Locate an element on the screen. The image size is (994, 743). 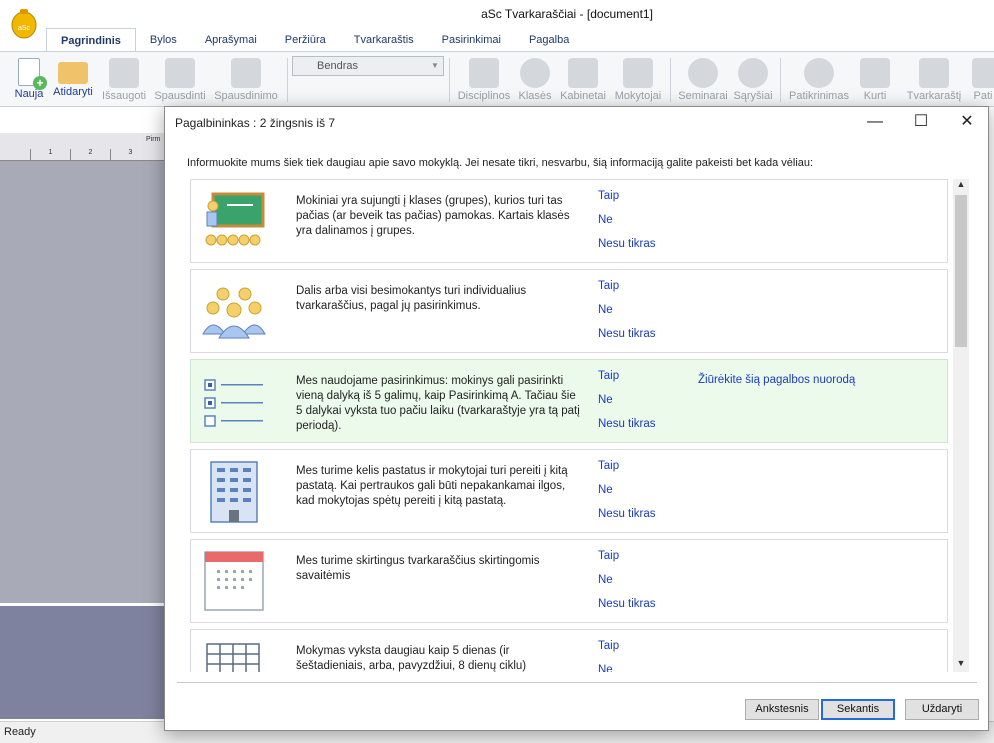
print-button: Spausdinti is located at coordinates (180, 77).